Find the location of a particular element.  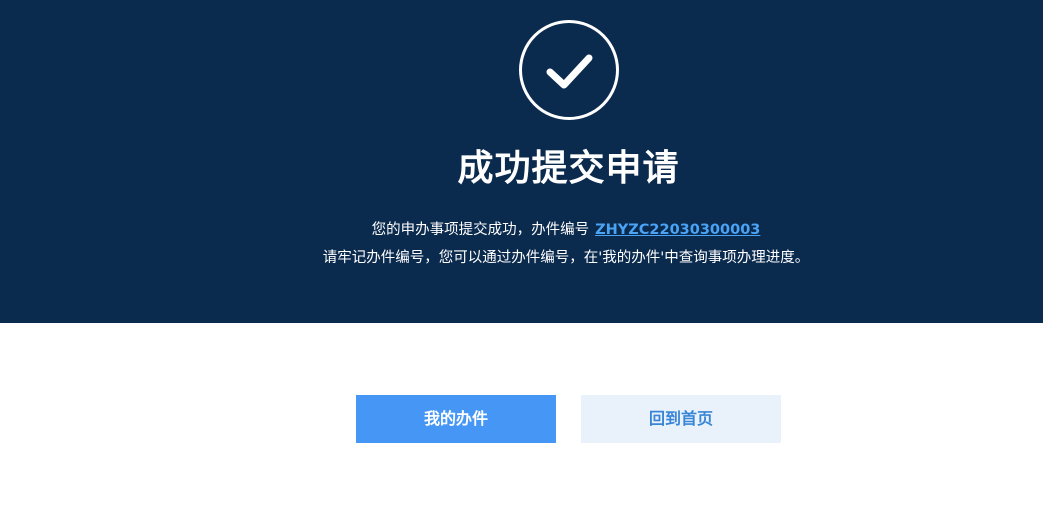

submission-message: 您的申办事项提交成功，办件编号 ZHYZC22030300003 is located at coordinates (521, 230).